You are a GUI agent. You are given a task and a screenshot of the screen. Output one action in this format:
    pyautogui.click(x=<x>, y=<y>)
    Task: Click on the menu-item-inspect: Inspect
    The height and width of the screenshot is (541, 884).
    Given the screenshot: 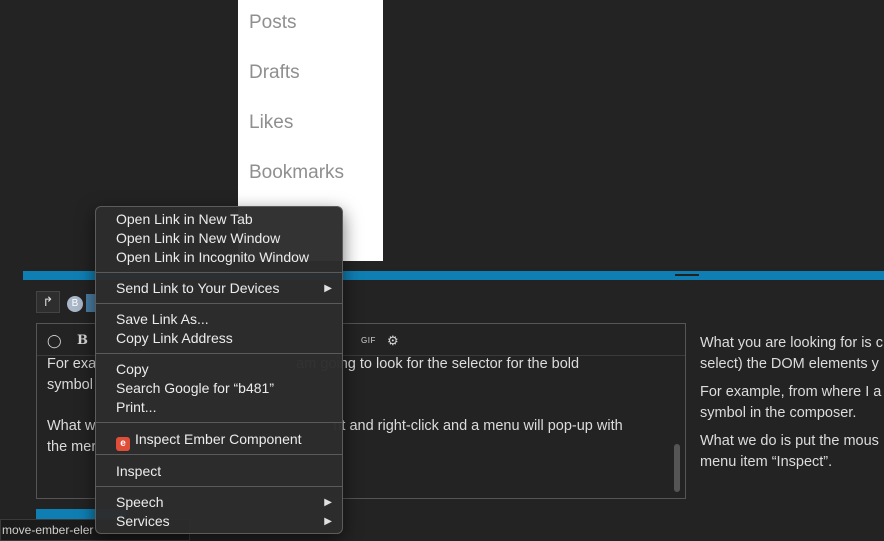 What is the action you would take?
    pyautogui.click(x=224, y=471)
    